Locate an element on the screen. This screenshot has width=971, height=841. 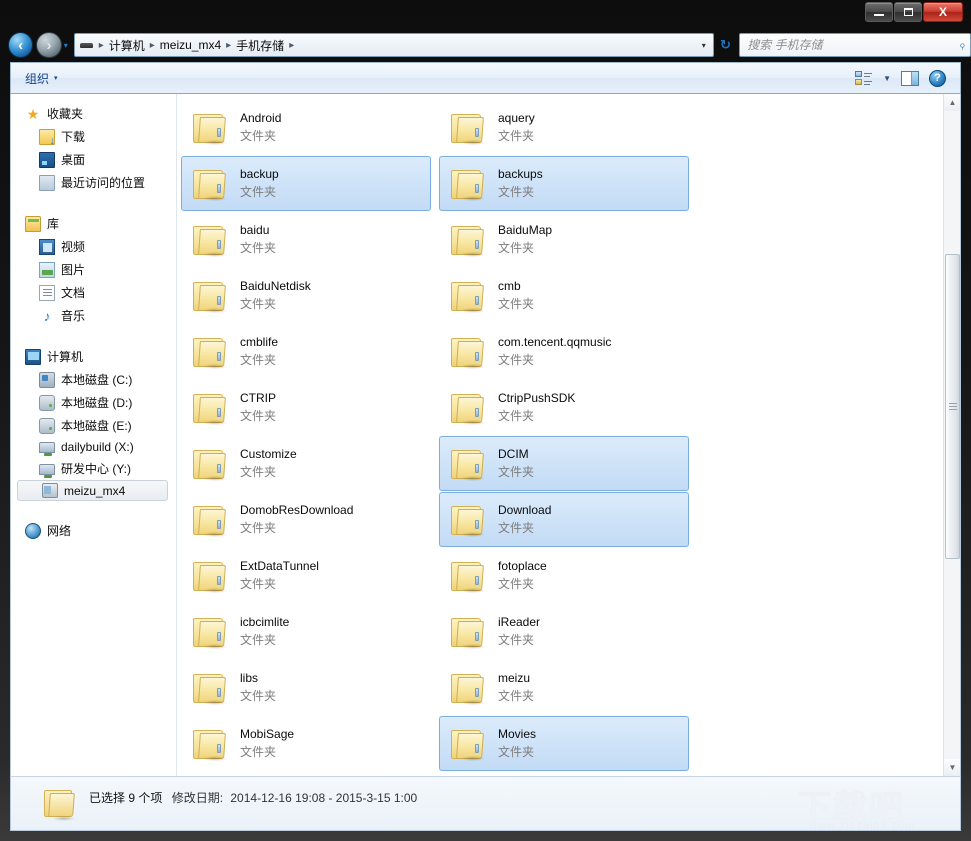
file-name: cmb is located at coordinates (509, 286).